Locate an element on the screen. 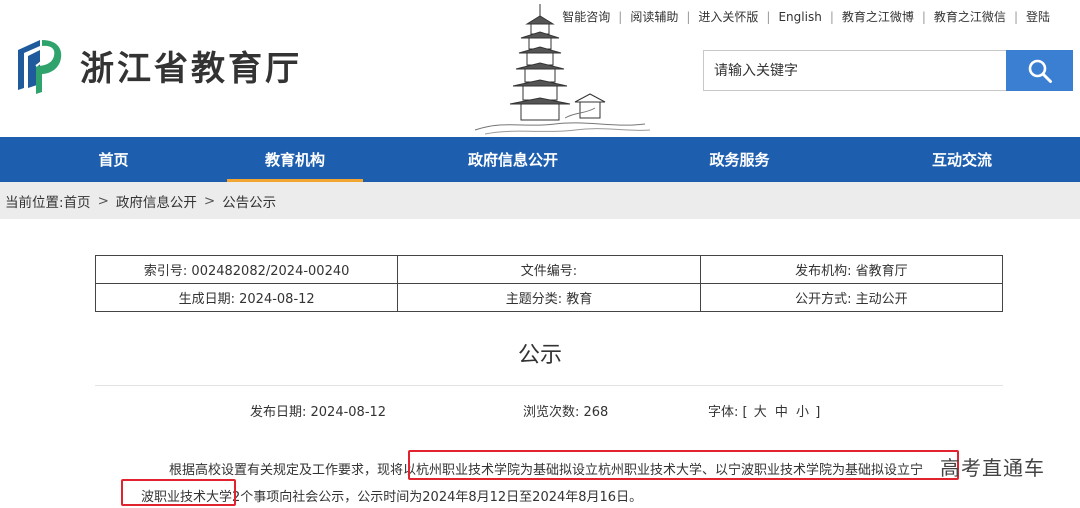 This screenshot has width=1080, height=508. file-number: 文件编号: is located at coordinates (549, 269).